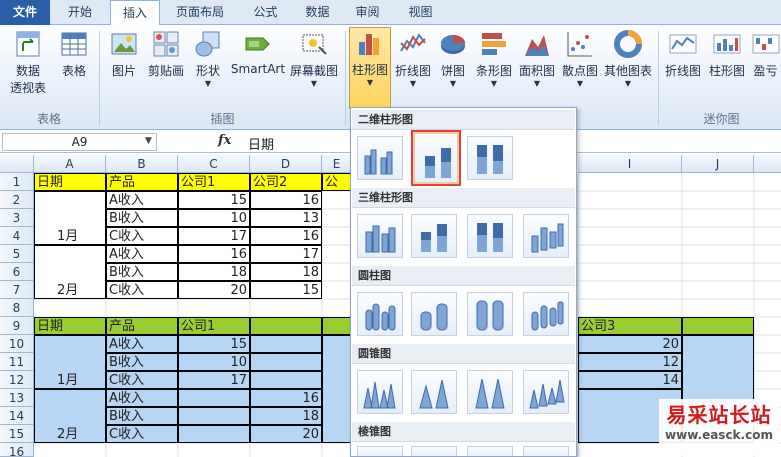  I want to click on row-header-6: 6, so click(17, 272).